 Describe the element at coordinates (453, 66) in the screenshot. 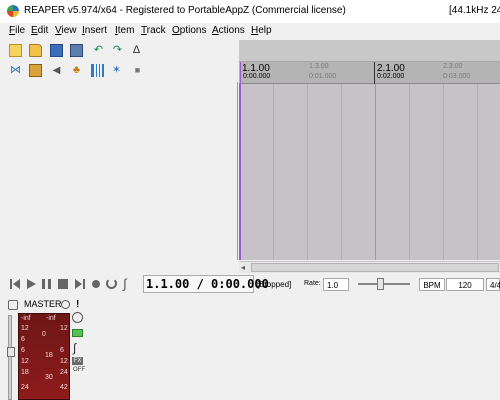

I see `ruler-bar-label: 2.3.00` at that location.